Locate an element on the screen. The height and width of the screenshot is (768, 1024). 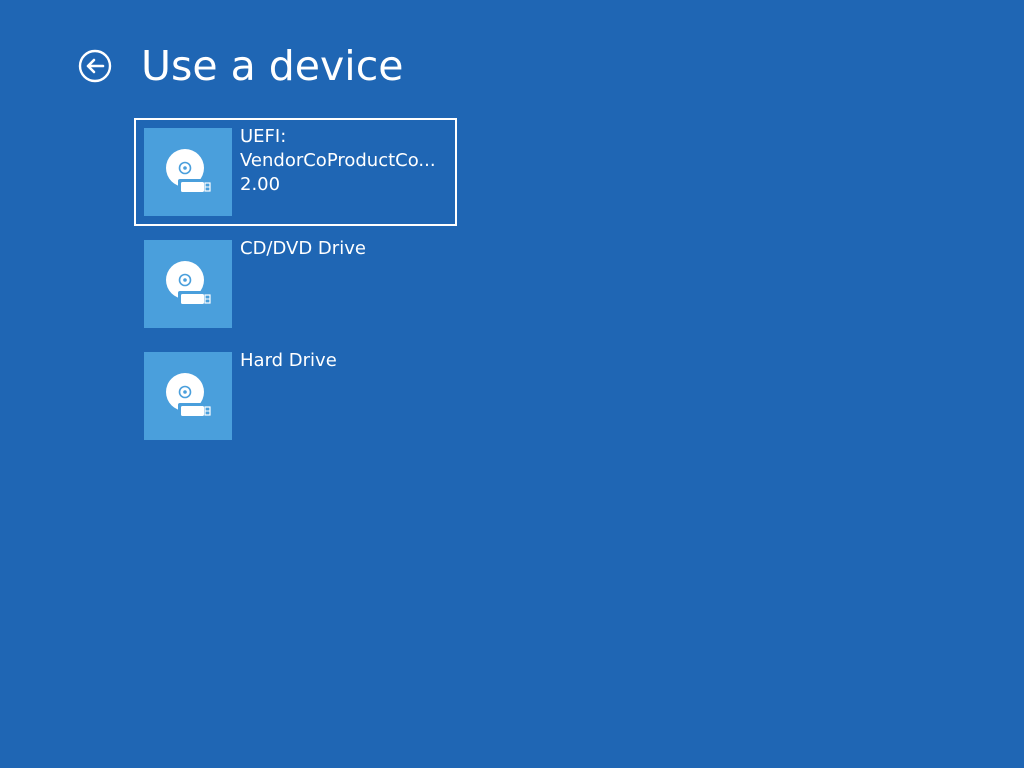
device-tile-cd-dvd: CD/DVD Drive is located at coordinates (295, 284).